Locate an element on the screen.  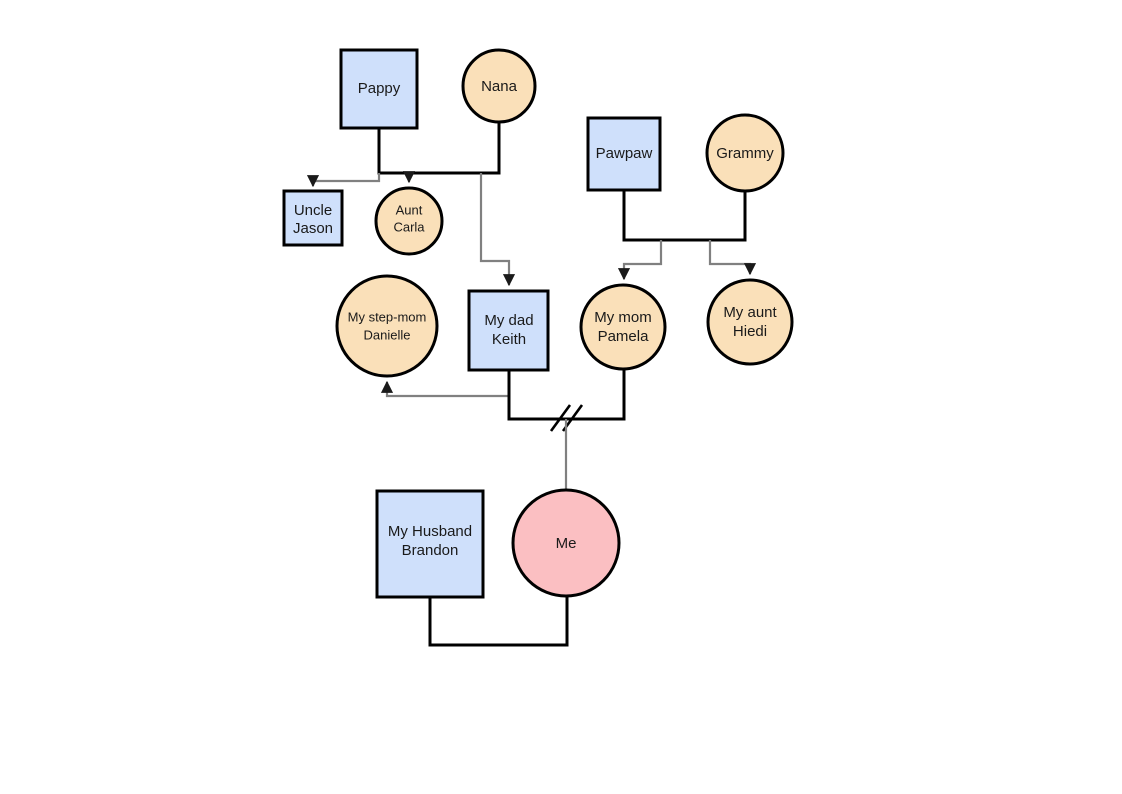
node-husband-brandon: My Husband Brandon is located at coordinates (430, 544).